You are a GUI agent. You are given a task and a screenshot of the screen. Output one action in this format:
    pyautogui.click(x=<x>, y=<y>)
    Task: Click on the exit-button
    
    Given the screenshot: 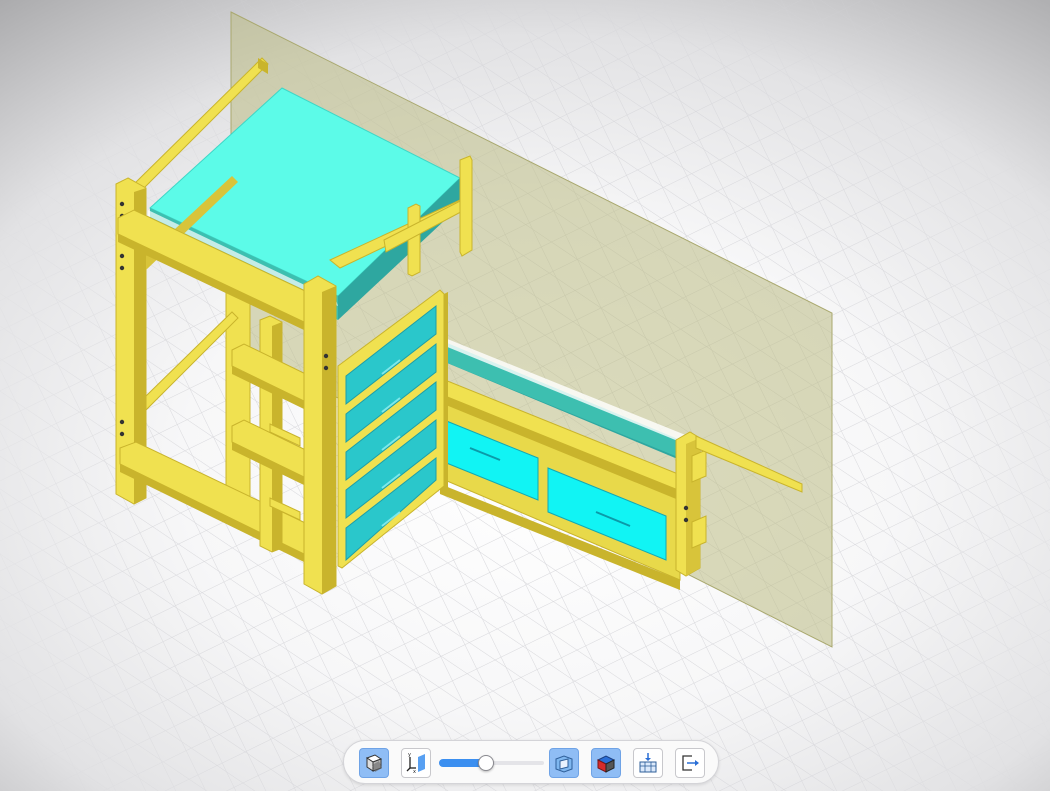 What is the action you would take?
    pyautogui.click(x=690, y=763)
    